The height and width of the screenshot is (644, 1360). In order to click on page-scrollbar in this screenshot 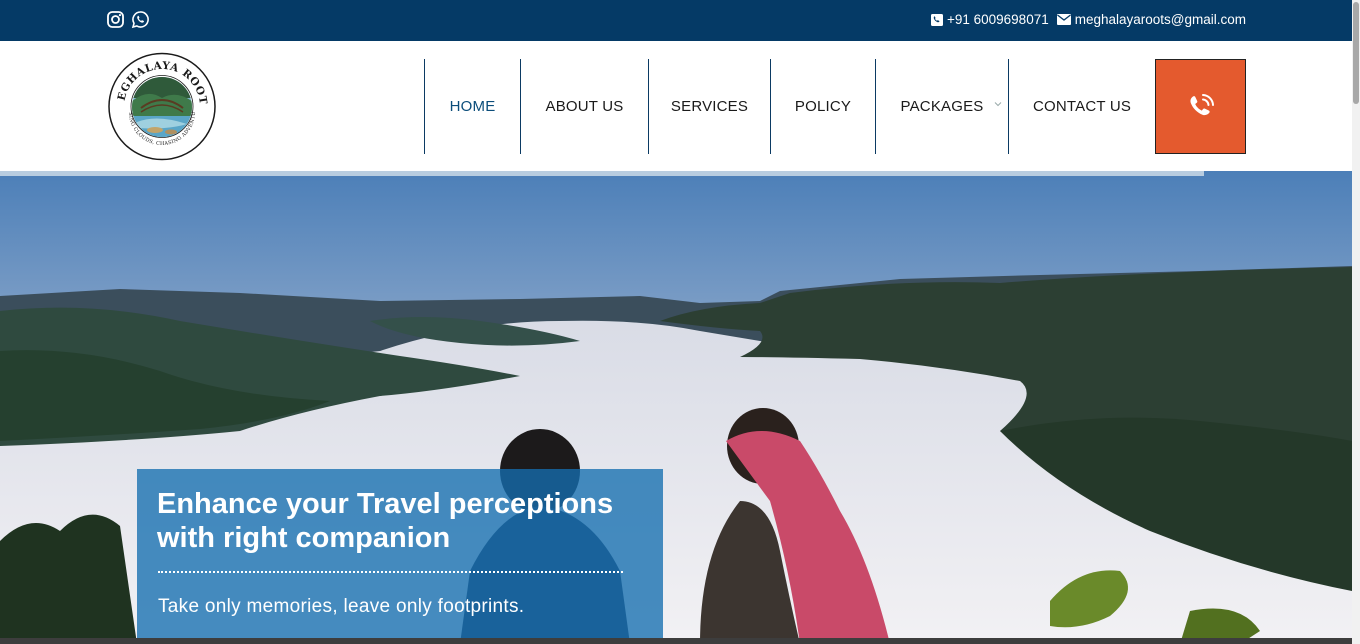, I will do `click(1356, 322)`.